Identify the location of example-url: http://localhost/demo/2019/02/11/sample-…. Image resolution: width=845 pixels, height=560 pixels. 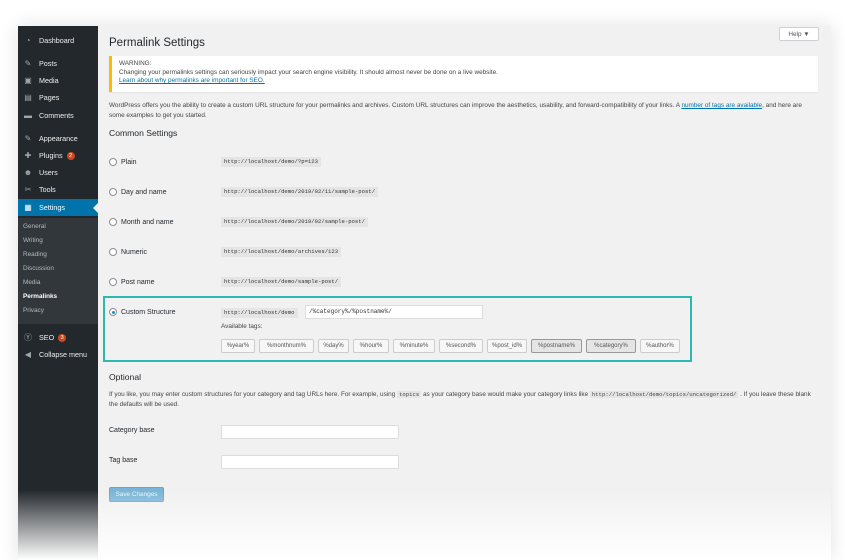
(300, 192).